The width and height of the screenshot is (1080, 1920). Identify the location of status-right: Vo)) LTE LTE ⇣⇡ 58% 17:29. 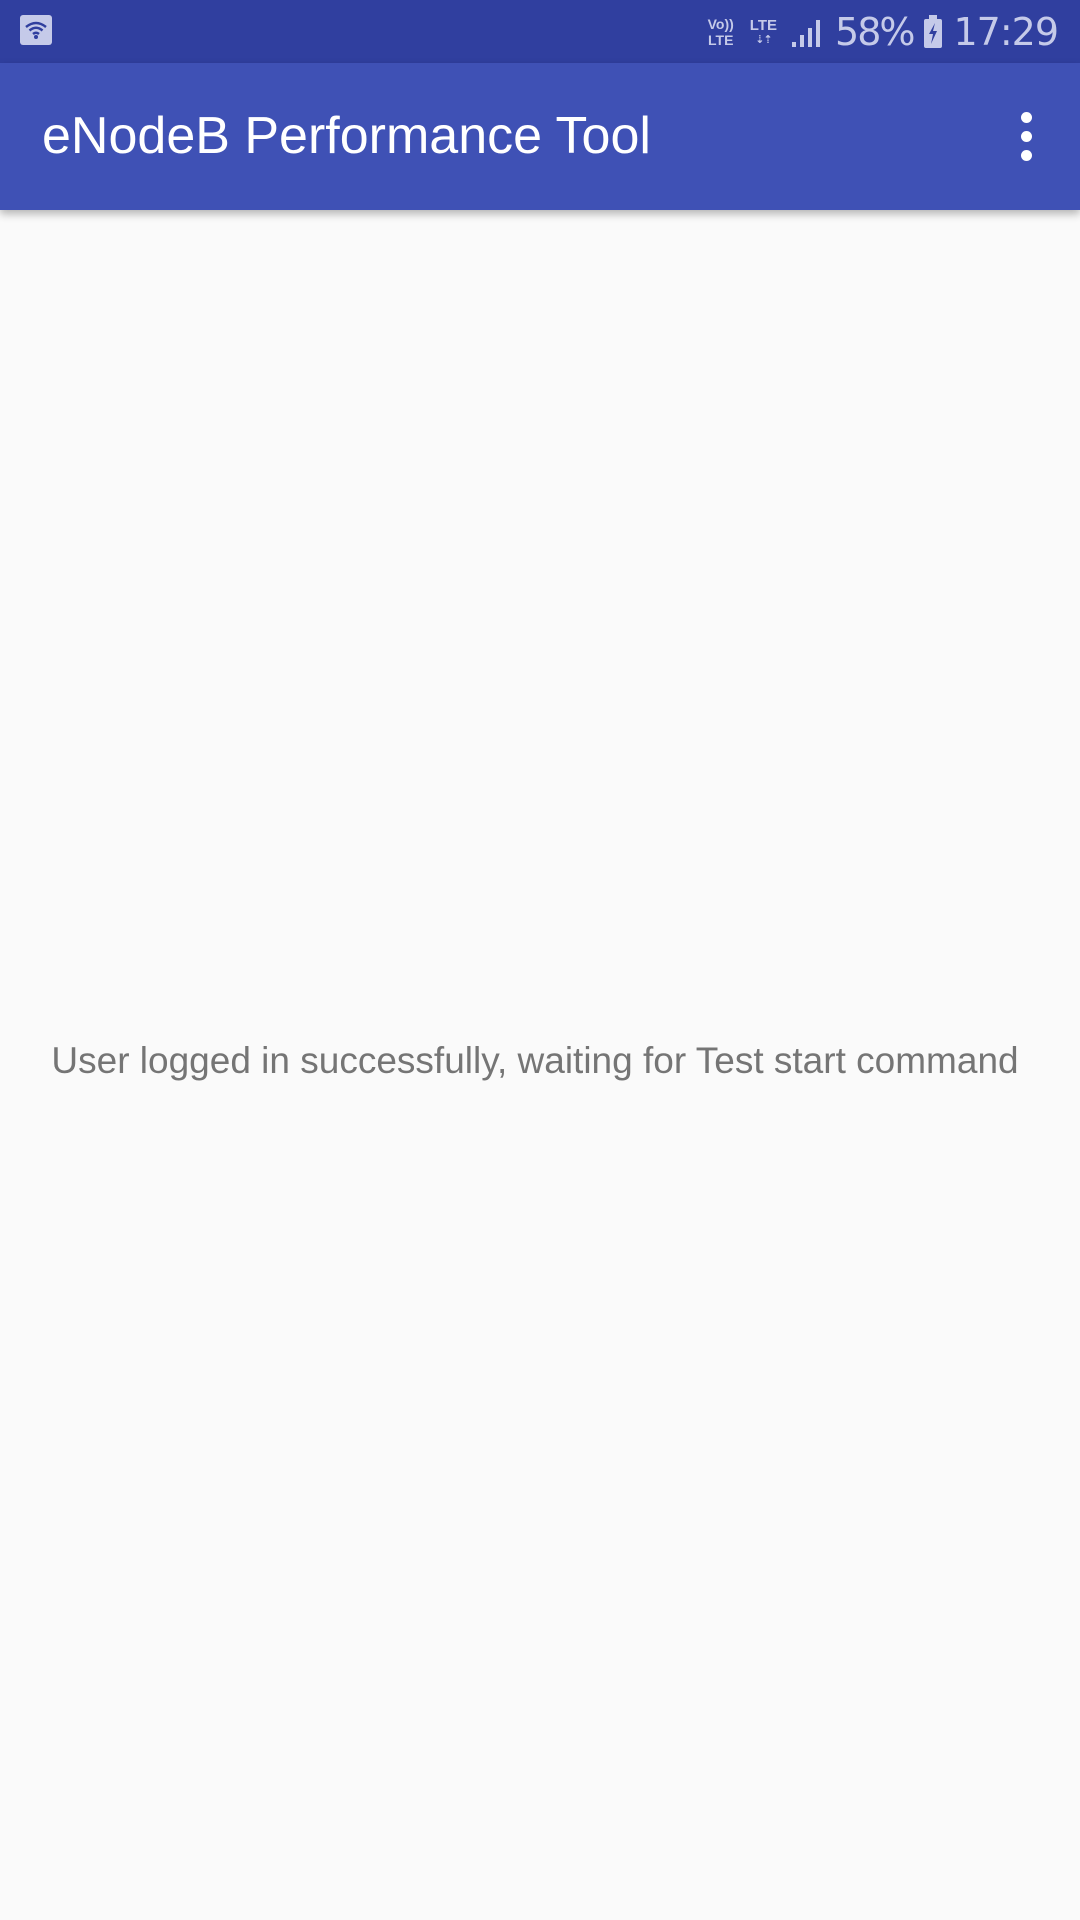
(883, 31).